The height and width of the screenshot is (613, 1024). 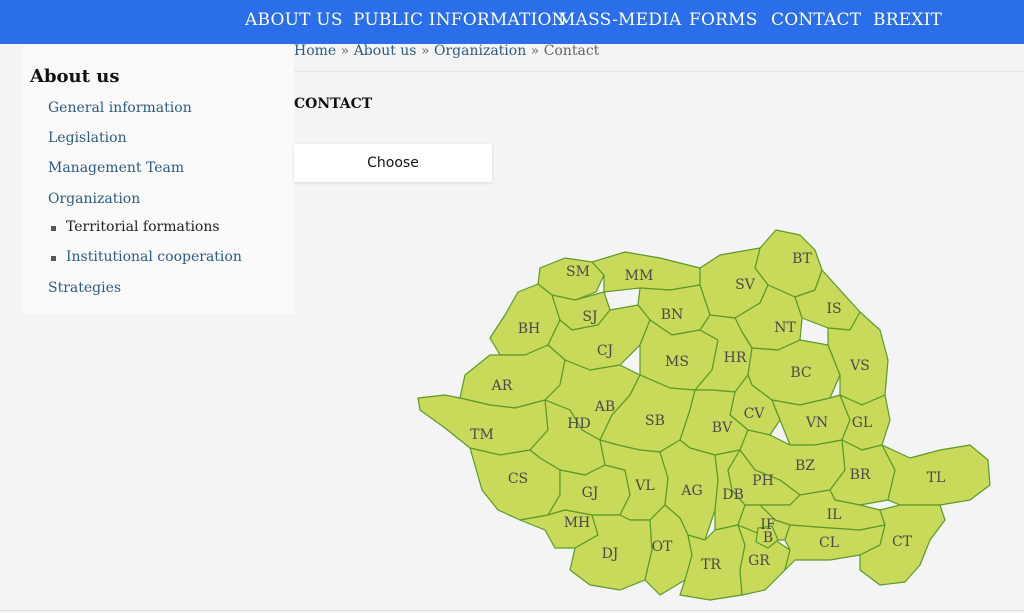 I want to click on county-label-OT: OT, so click(x=662, y=547).